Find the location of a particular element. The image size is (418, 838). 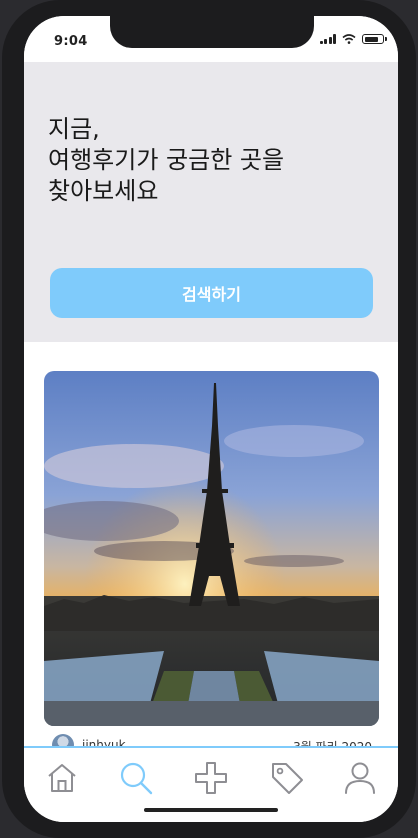

battery-icon is located at coordinates (374, 39).